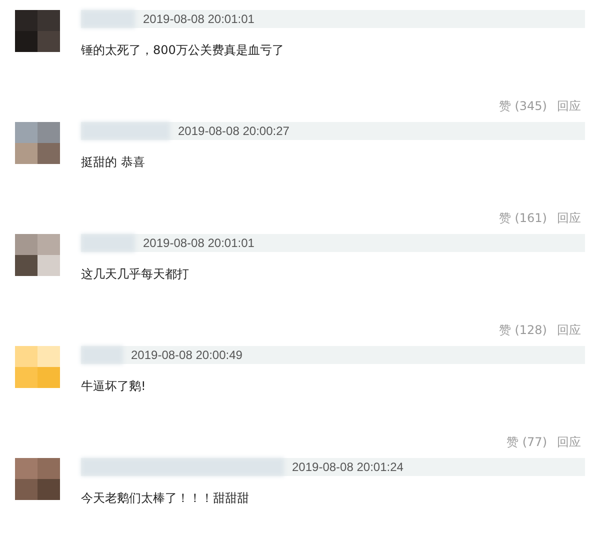 This screenshot has width=594, height=533. Describe the element at coordinates (522, 330) in the screenshot. I see `like-link: 赞 (128)` at that location.